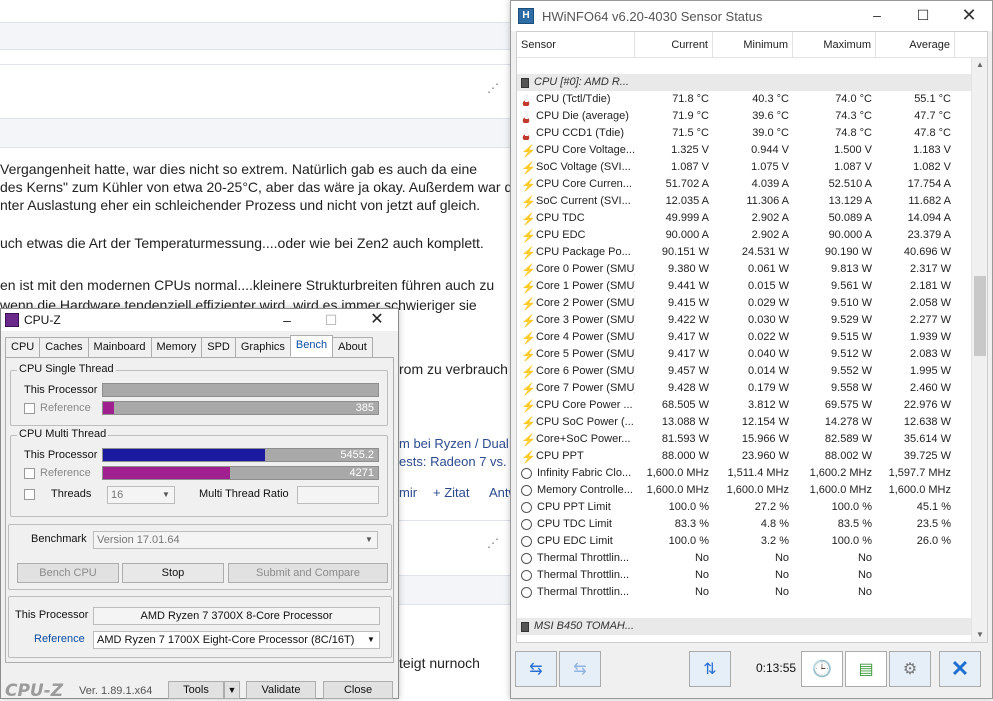 The image size is (993, 701). Describe the element at coordinates (848, 439) in the screenshot. I see `maximum-value: 82.589 W` at that location.